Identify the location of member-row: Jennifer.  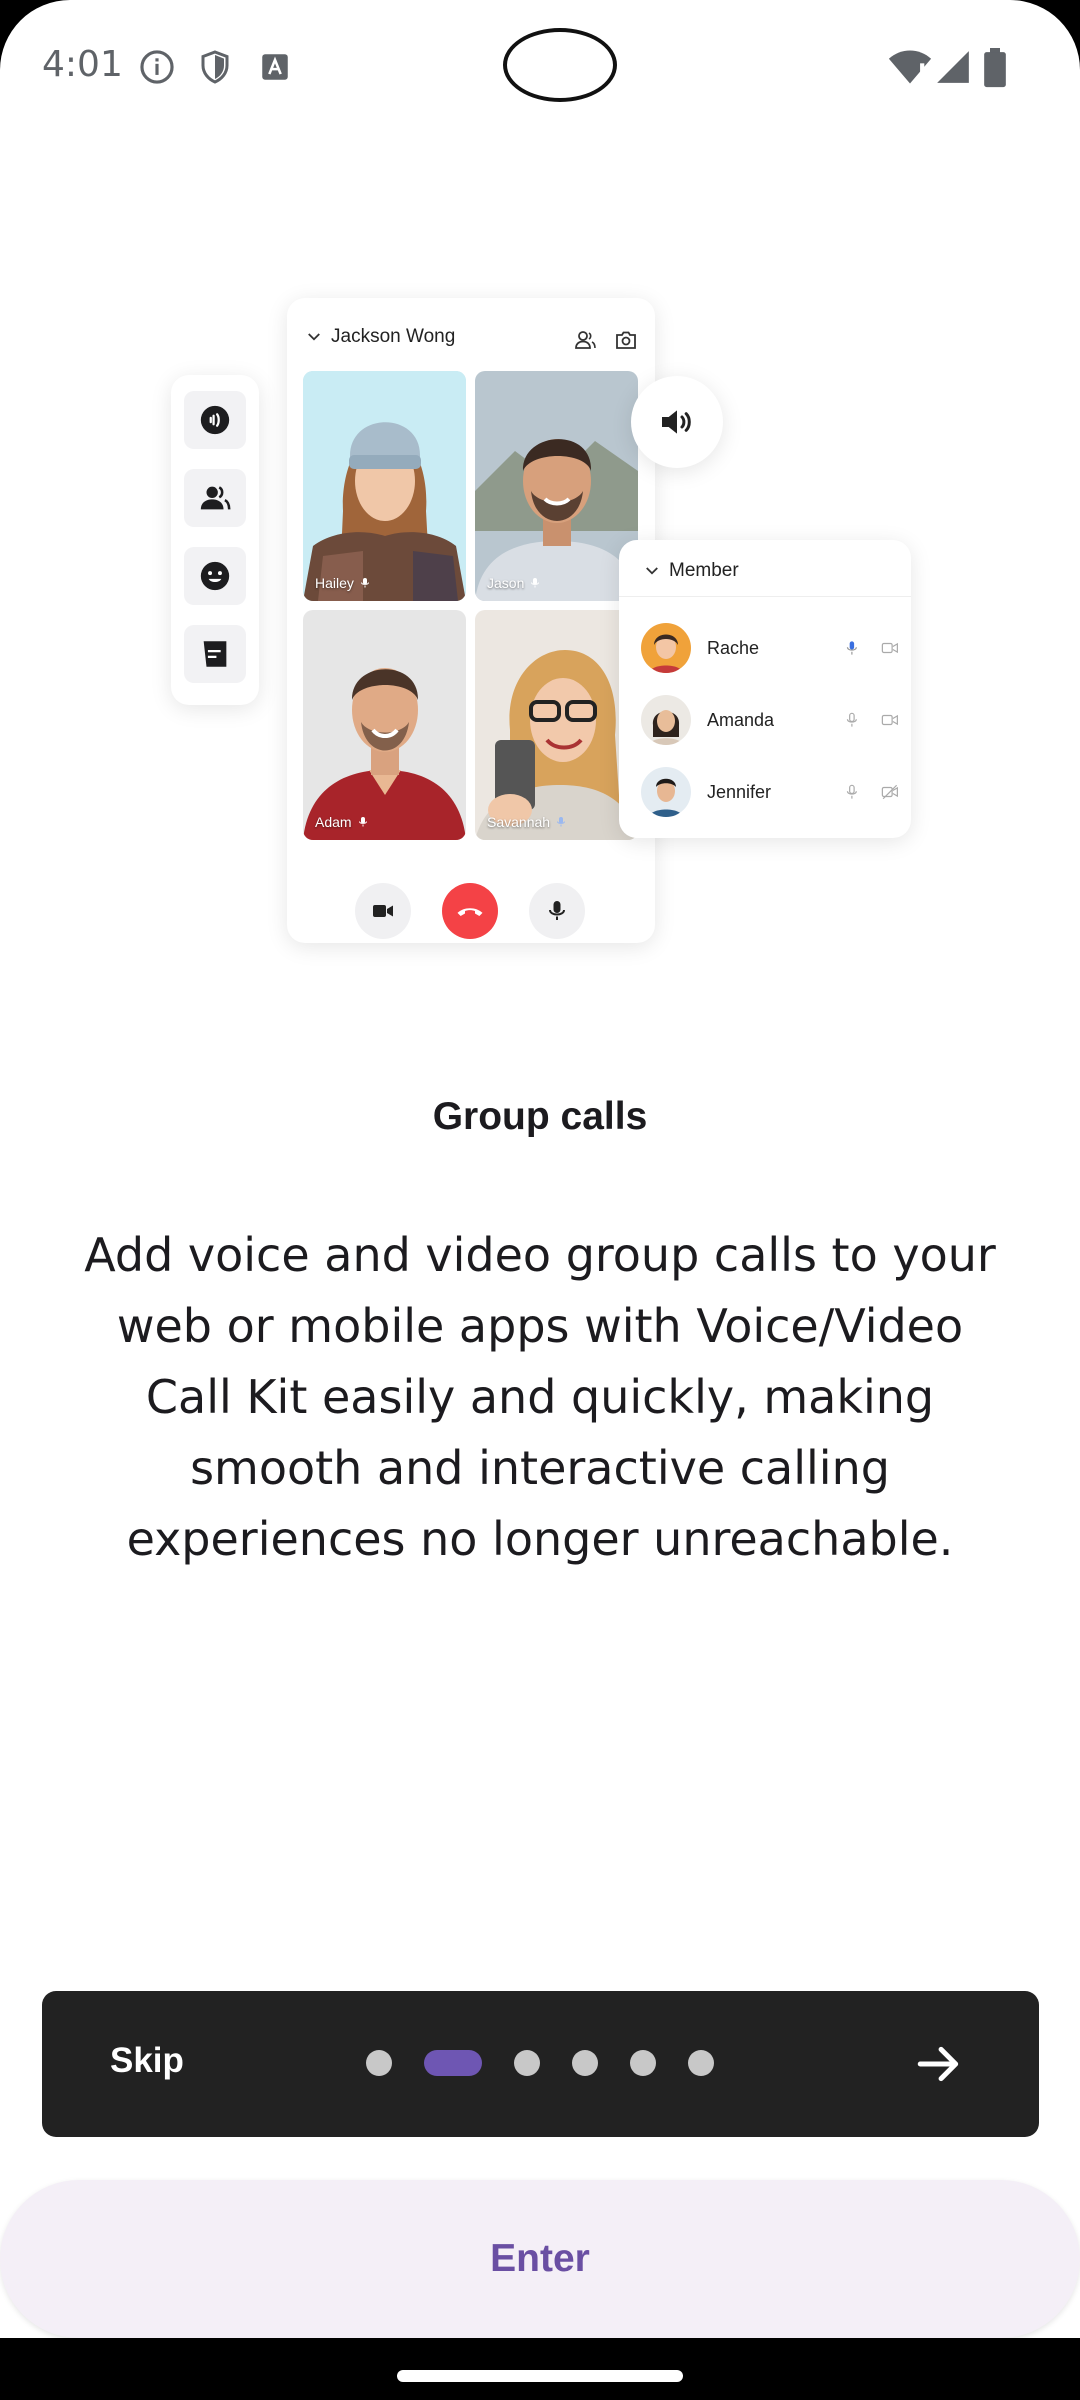
(771, 792).